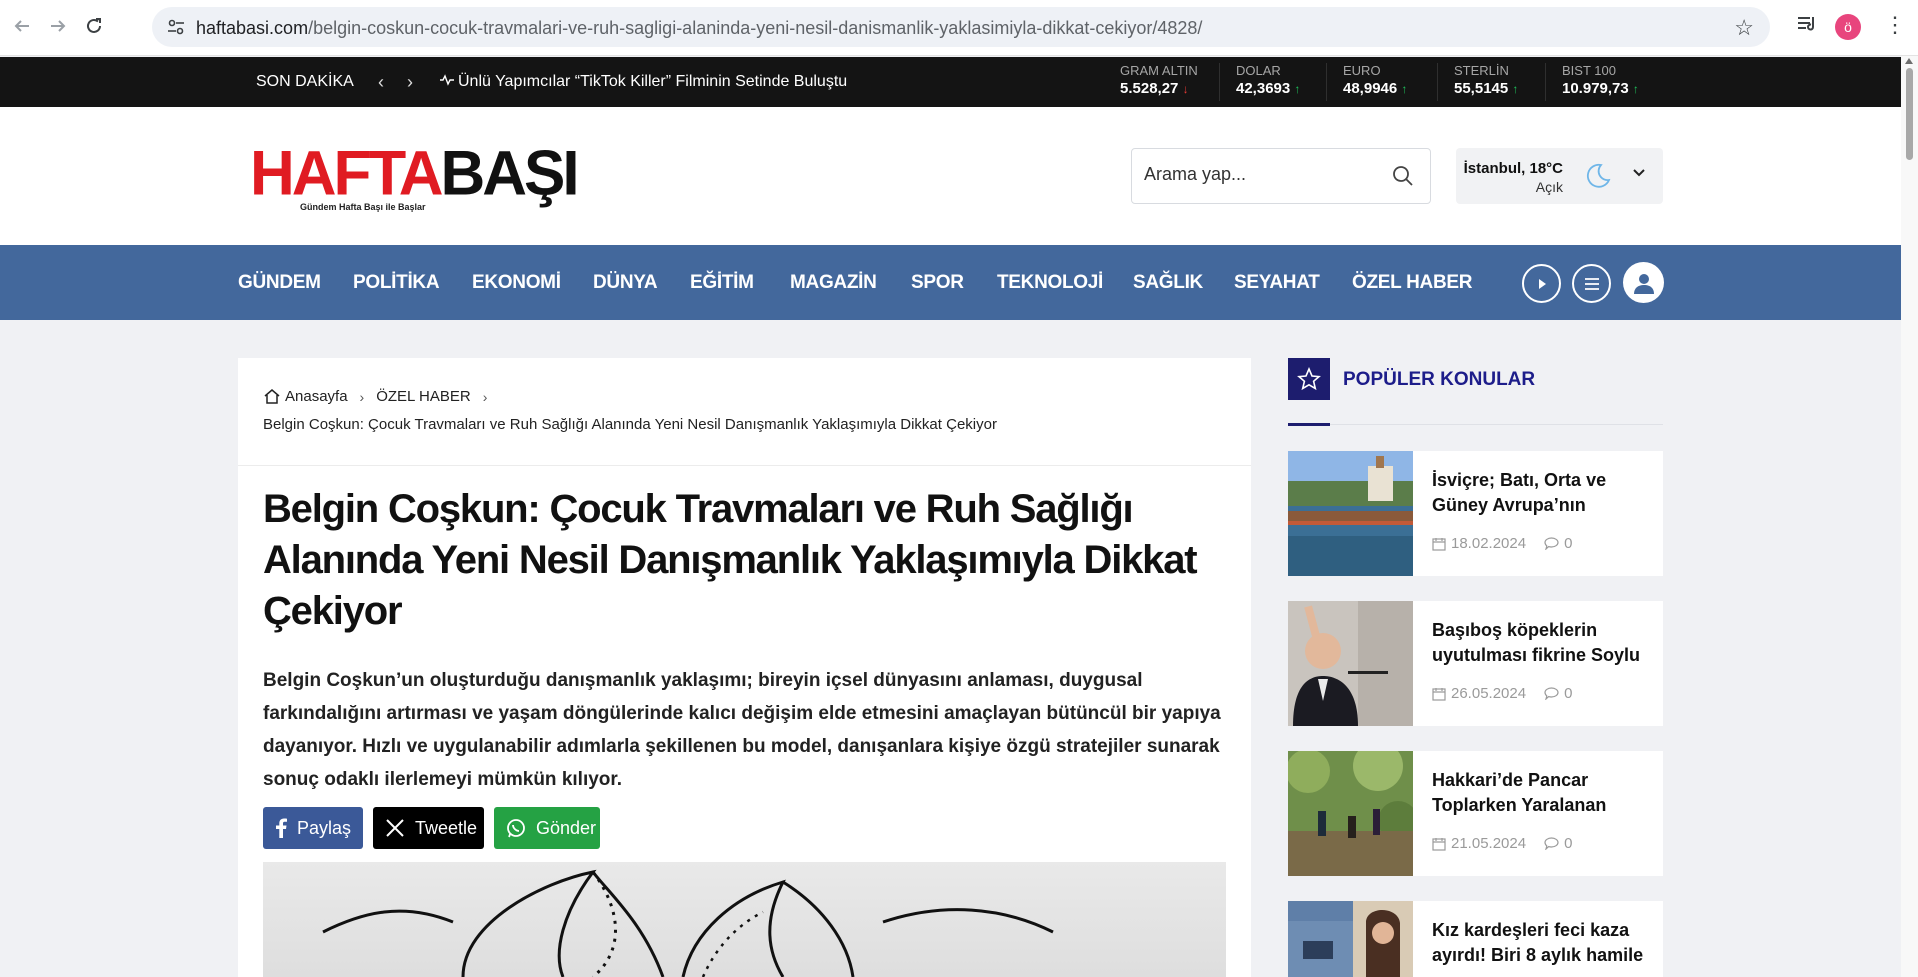  What do you see at coordinates (833, 283) in the screenshot?
I see `nav-magazin: MAGAZİN` at bounding box center [833, 283].